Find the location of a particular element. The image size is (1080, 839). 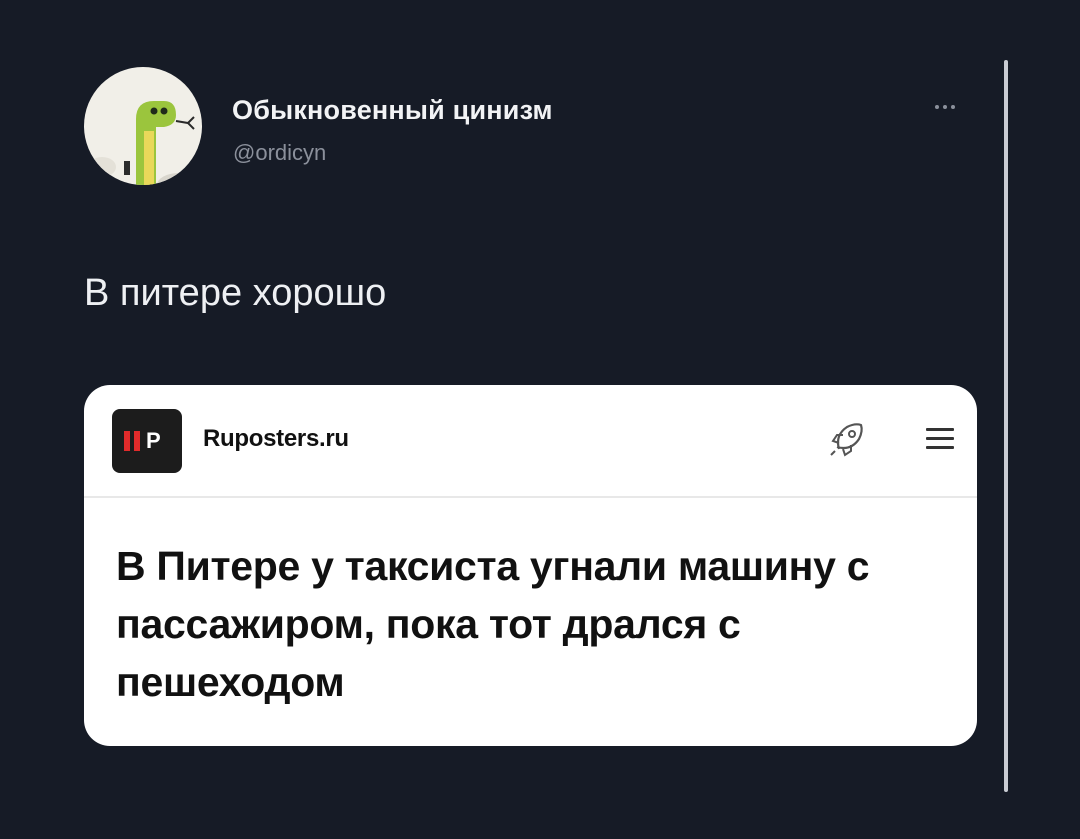

tweet-text: В питере хорошо is located at coordinates (235, 293).